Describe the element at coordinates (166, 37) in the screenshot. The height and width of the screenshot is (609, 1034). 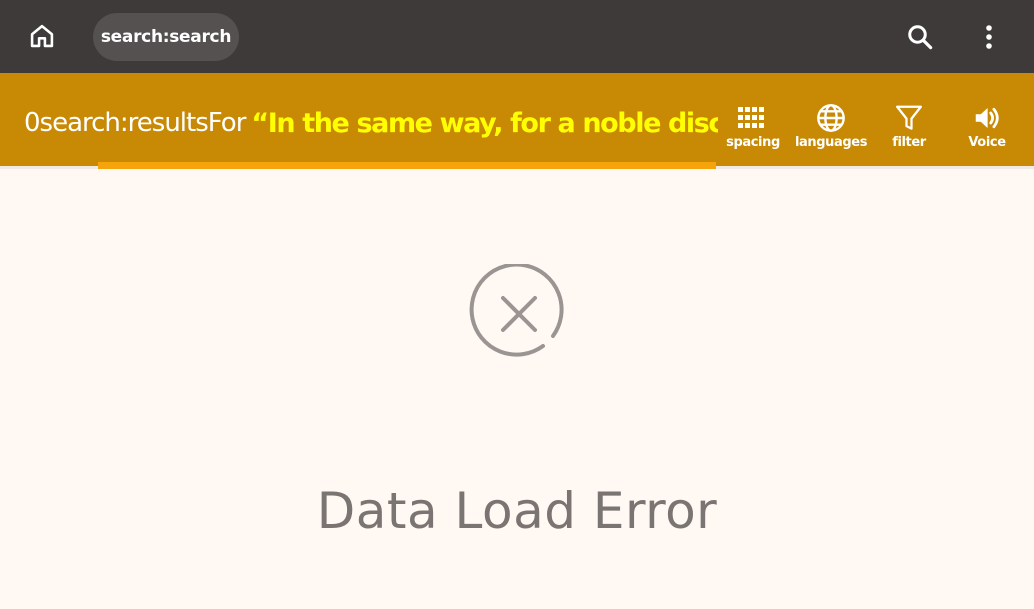
I see `search-chip: search:search` at that location.